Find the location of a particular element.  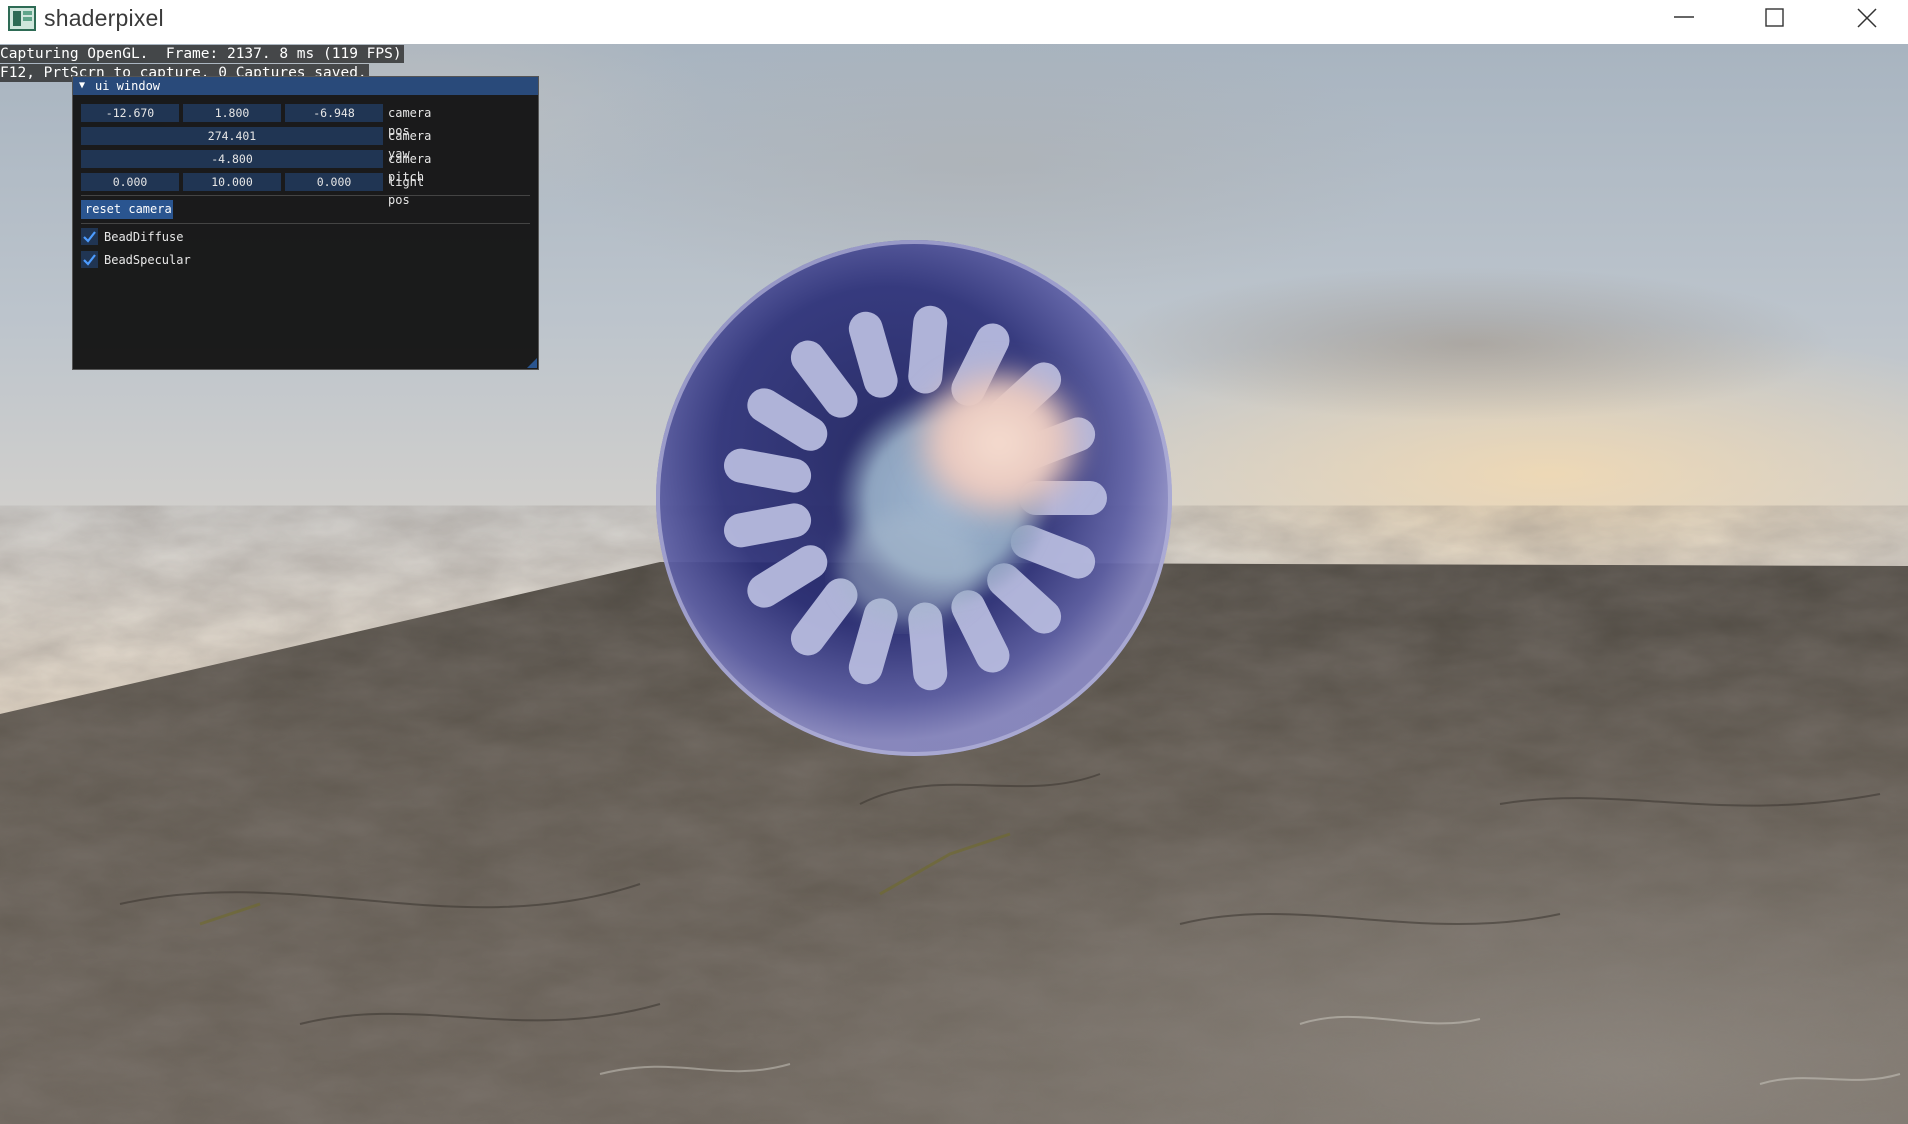

light-pos-z-field: 0.000 is located at coordinates (334, 182).